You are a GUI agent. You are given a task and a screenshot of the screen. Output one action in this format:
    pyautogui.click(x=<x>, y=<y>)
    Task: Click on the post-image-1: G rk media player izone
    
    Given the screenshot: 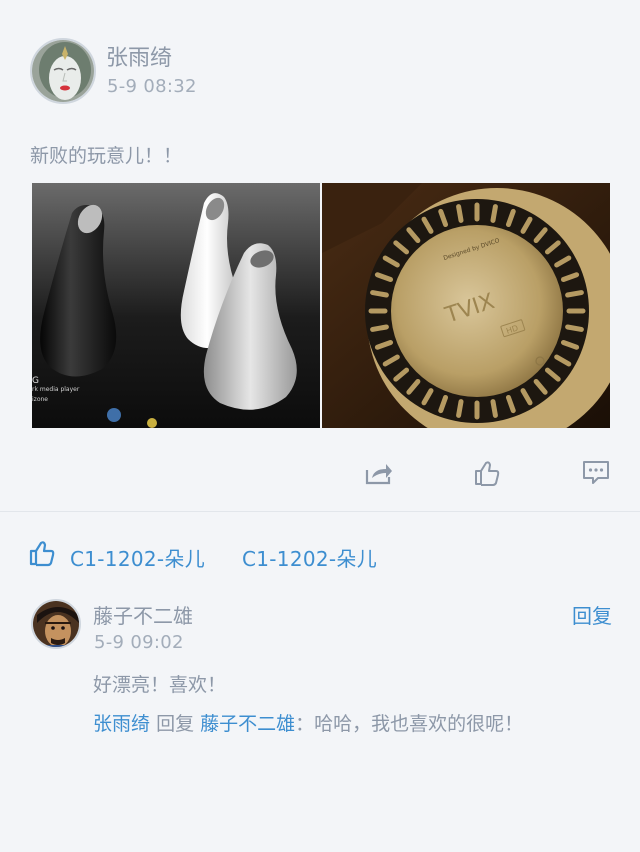 What is the action you would take?
    pyautogui.click(x=176, y=305)
    